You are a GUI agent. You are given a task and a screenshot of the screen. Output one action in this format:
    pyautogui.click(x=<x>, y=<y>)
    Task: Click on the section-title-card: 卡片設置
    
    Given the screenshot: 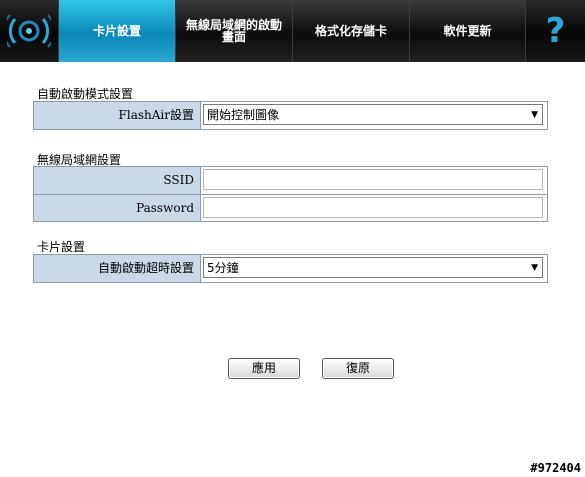 What is the action you would take?
    pyautogui.click(x=61, y=247)
    